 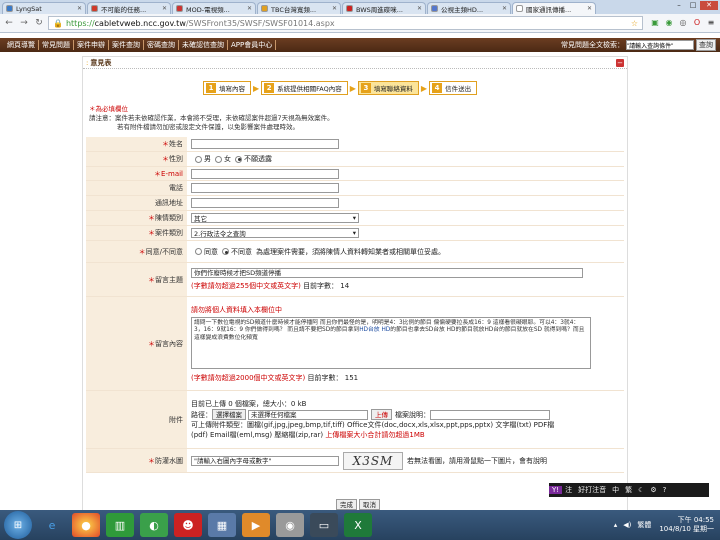 What do you see at coordinates (697, 23) in the screenshot?
I see `opera-icon: O` at bounding box center [697, 23].